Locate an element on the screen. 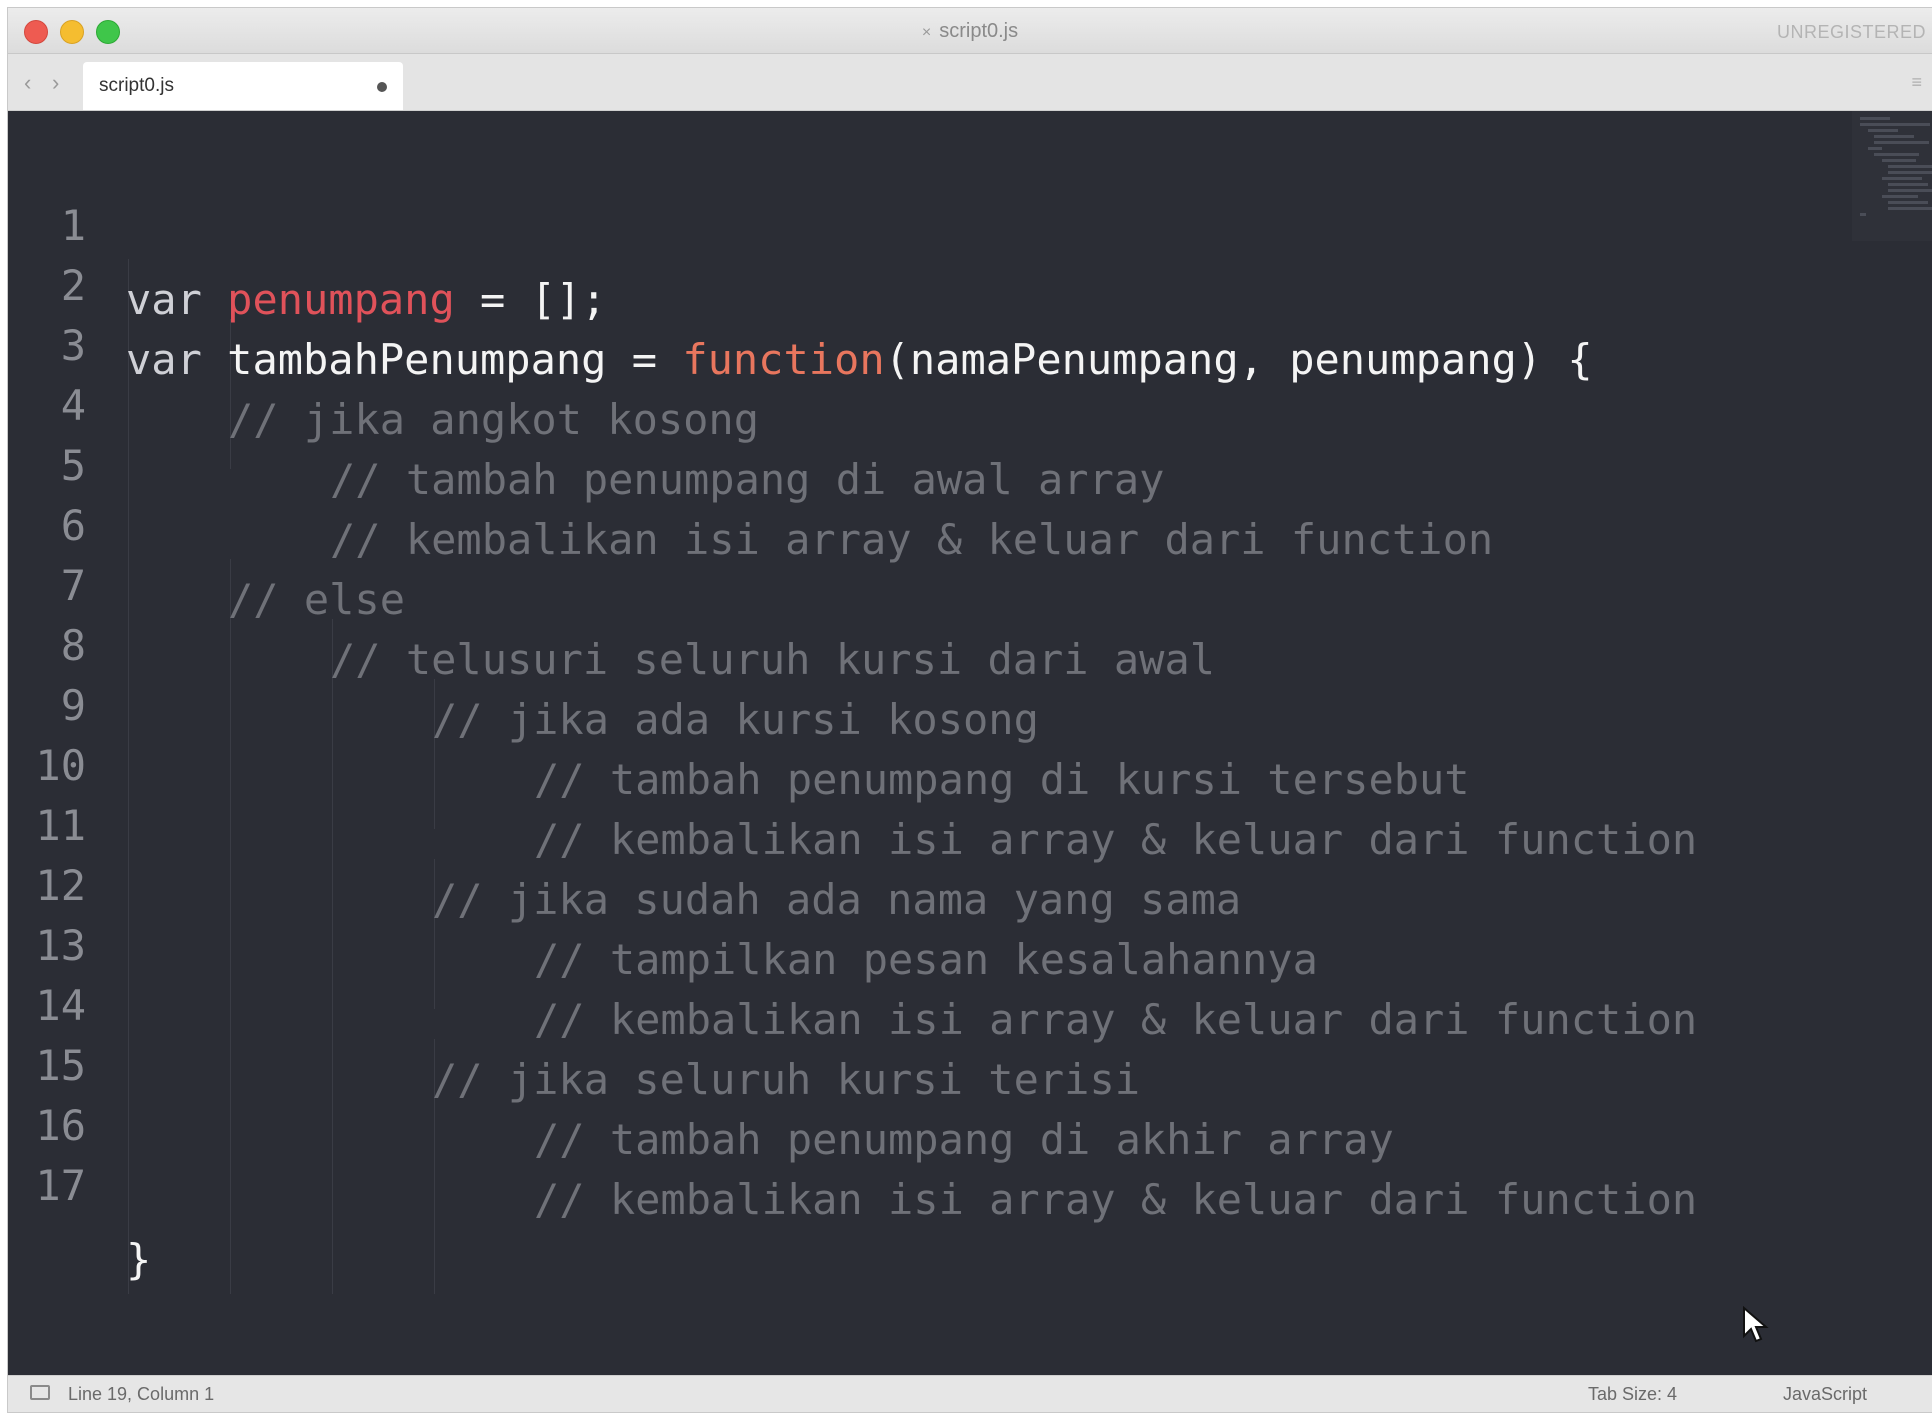  tab-size-selector: Tab Size: 4 is located at coordinates (1632, 1394).